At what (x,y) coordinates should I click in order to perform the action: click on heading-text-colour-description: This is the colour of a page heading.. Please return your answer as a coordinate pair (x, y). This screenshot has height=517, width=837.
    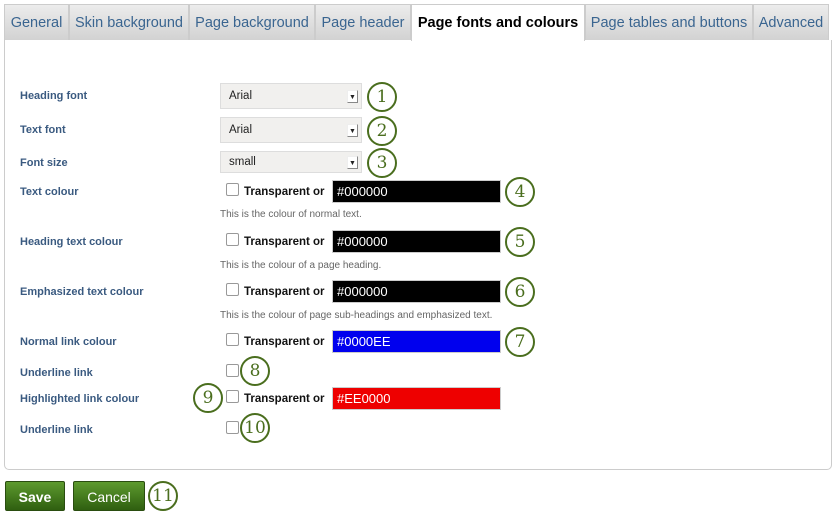
    Looking at the image, I should click on (301, 265).